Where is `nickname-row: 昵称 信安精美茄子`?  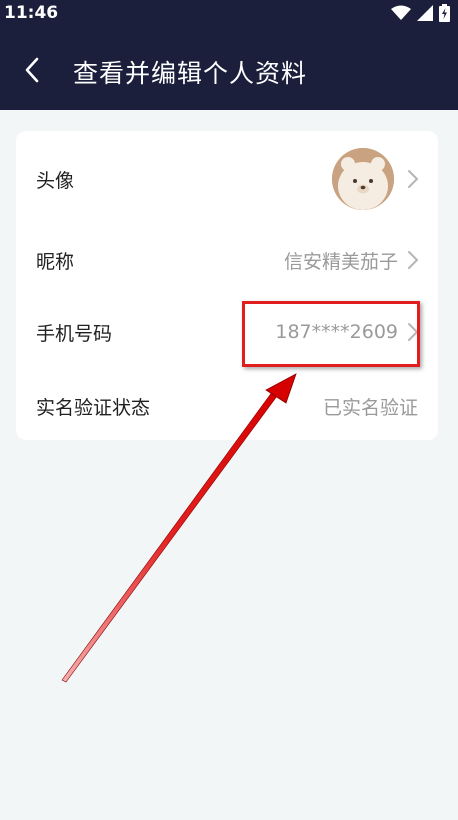 nickname-row: 昵称 信安精美茄子 is located at coordinates (227, 260).